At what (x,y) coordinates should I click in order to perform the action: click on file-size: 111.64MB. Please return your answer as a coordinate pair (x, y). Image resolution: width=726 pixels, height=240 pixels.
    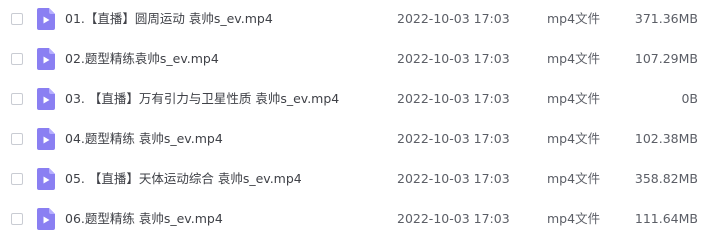
    Looking at the image, I should click on (666, 218).